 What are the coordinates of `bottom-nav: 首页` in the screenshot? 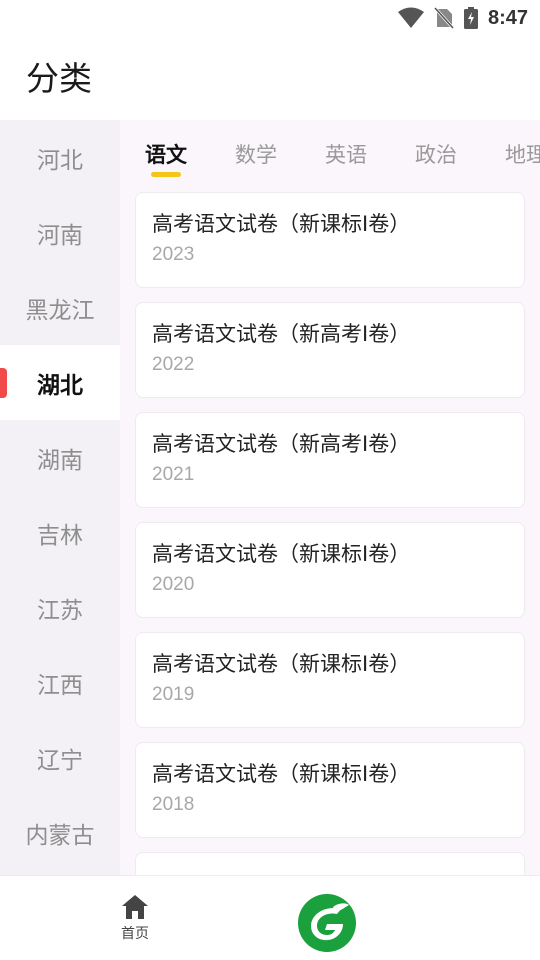 It's located at (270, 917).